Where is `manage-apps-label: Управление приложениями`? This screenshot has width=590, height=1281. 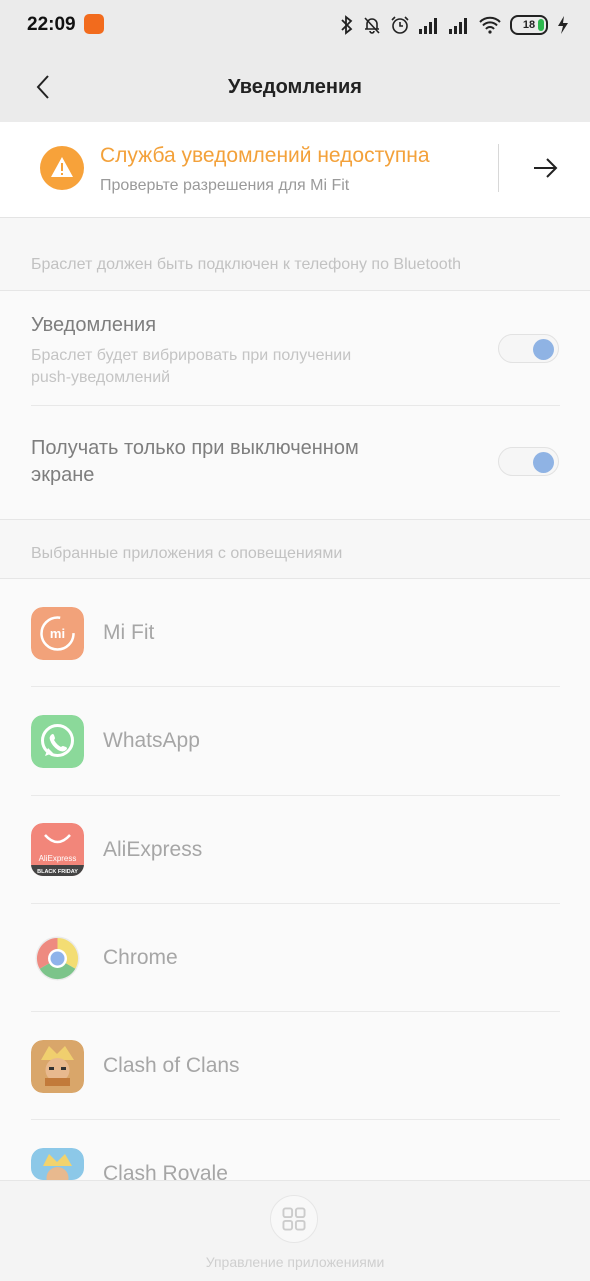
manage-apps-label: Управление приложениями is located at coordinates (295, 1262).